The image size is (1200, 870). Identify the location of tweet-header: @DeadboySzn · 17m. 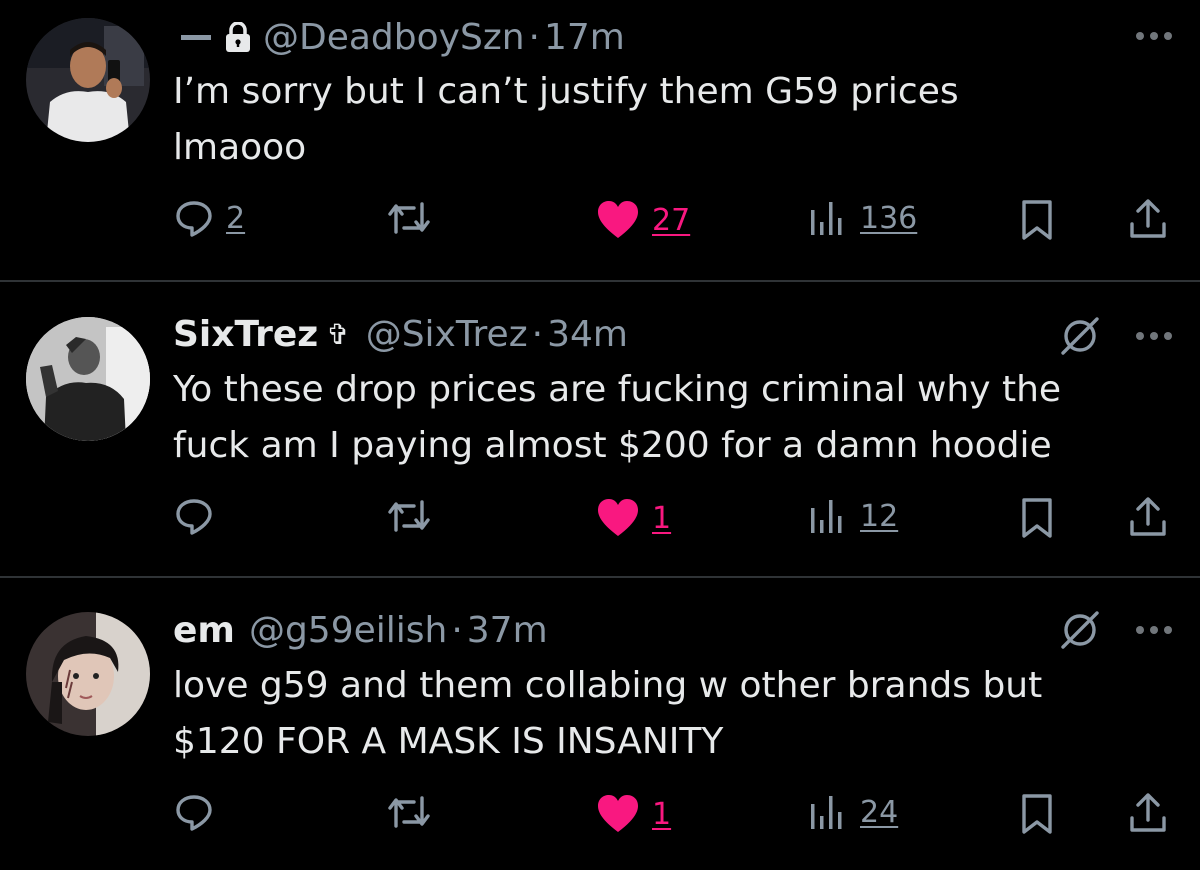
(399, 37).